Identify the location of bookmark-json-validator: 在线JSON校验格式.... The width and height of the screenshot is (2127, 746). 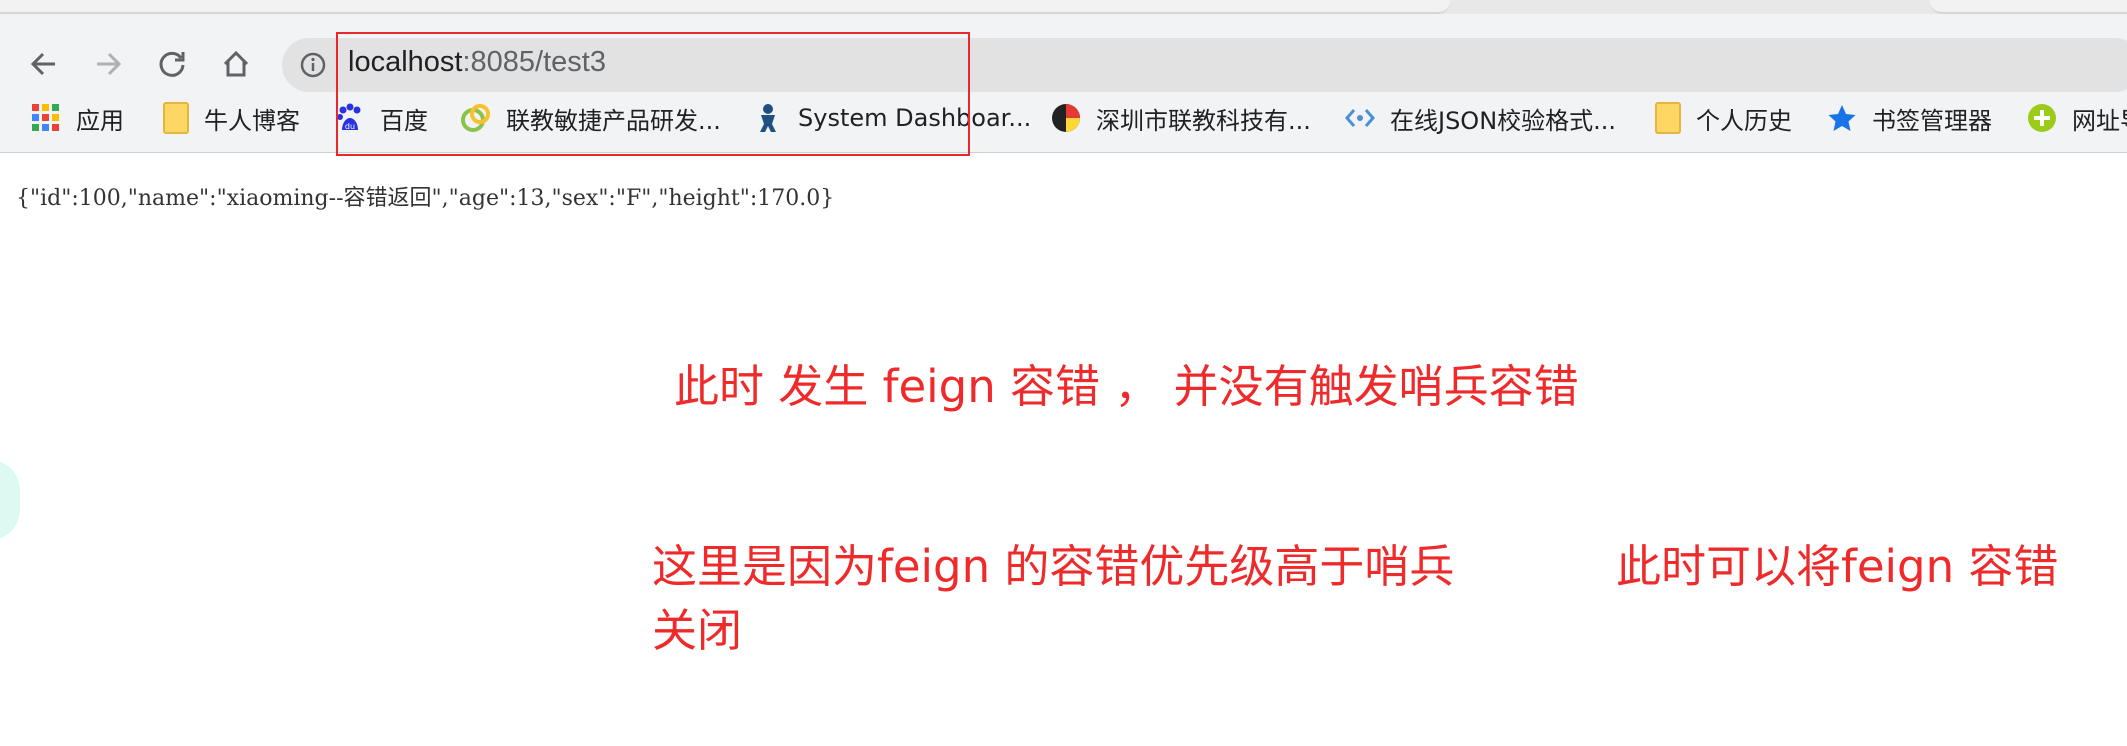
(1480, 118).